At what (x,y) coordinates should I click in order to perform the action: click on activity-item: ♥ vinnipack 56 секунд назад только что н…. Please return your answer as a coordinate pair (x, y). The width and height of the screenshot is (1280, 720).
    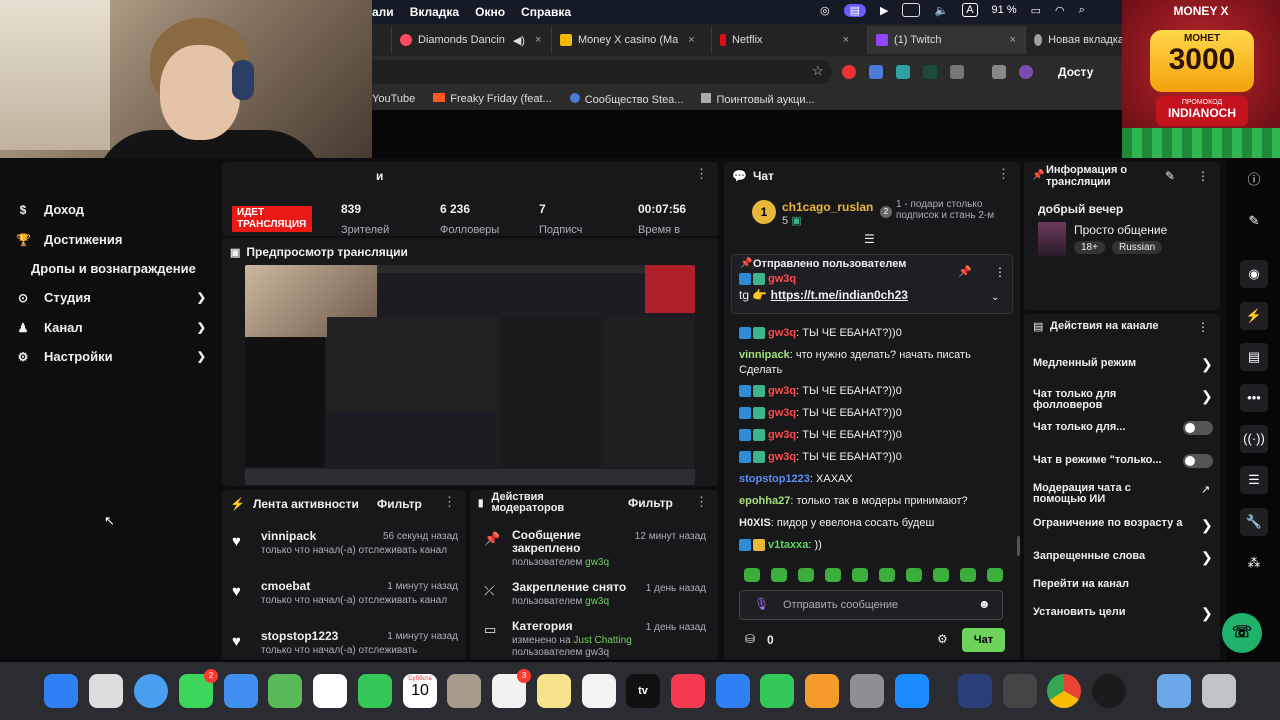
    Looking at the image, I should click on (347, 551).